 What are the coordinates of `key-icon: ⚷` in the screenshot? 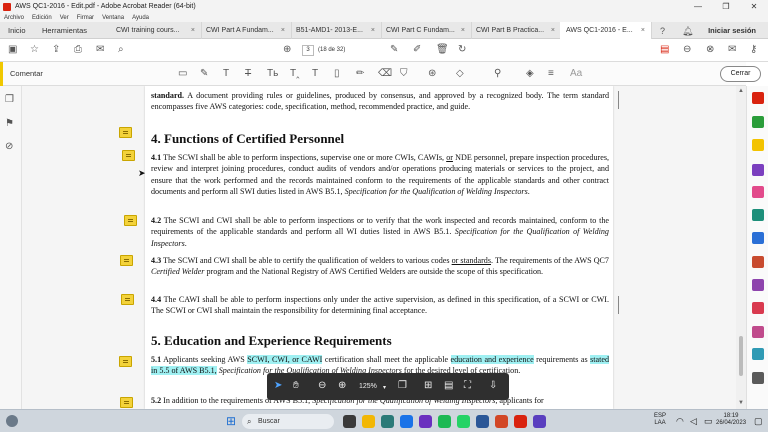 It's located at (753, 50).